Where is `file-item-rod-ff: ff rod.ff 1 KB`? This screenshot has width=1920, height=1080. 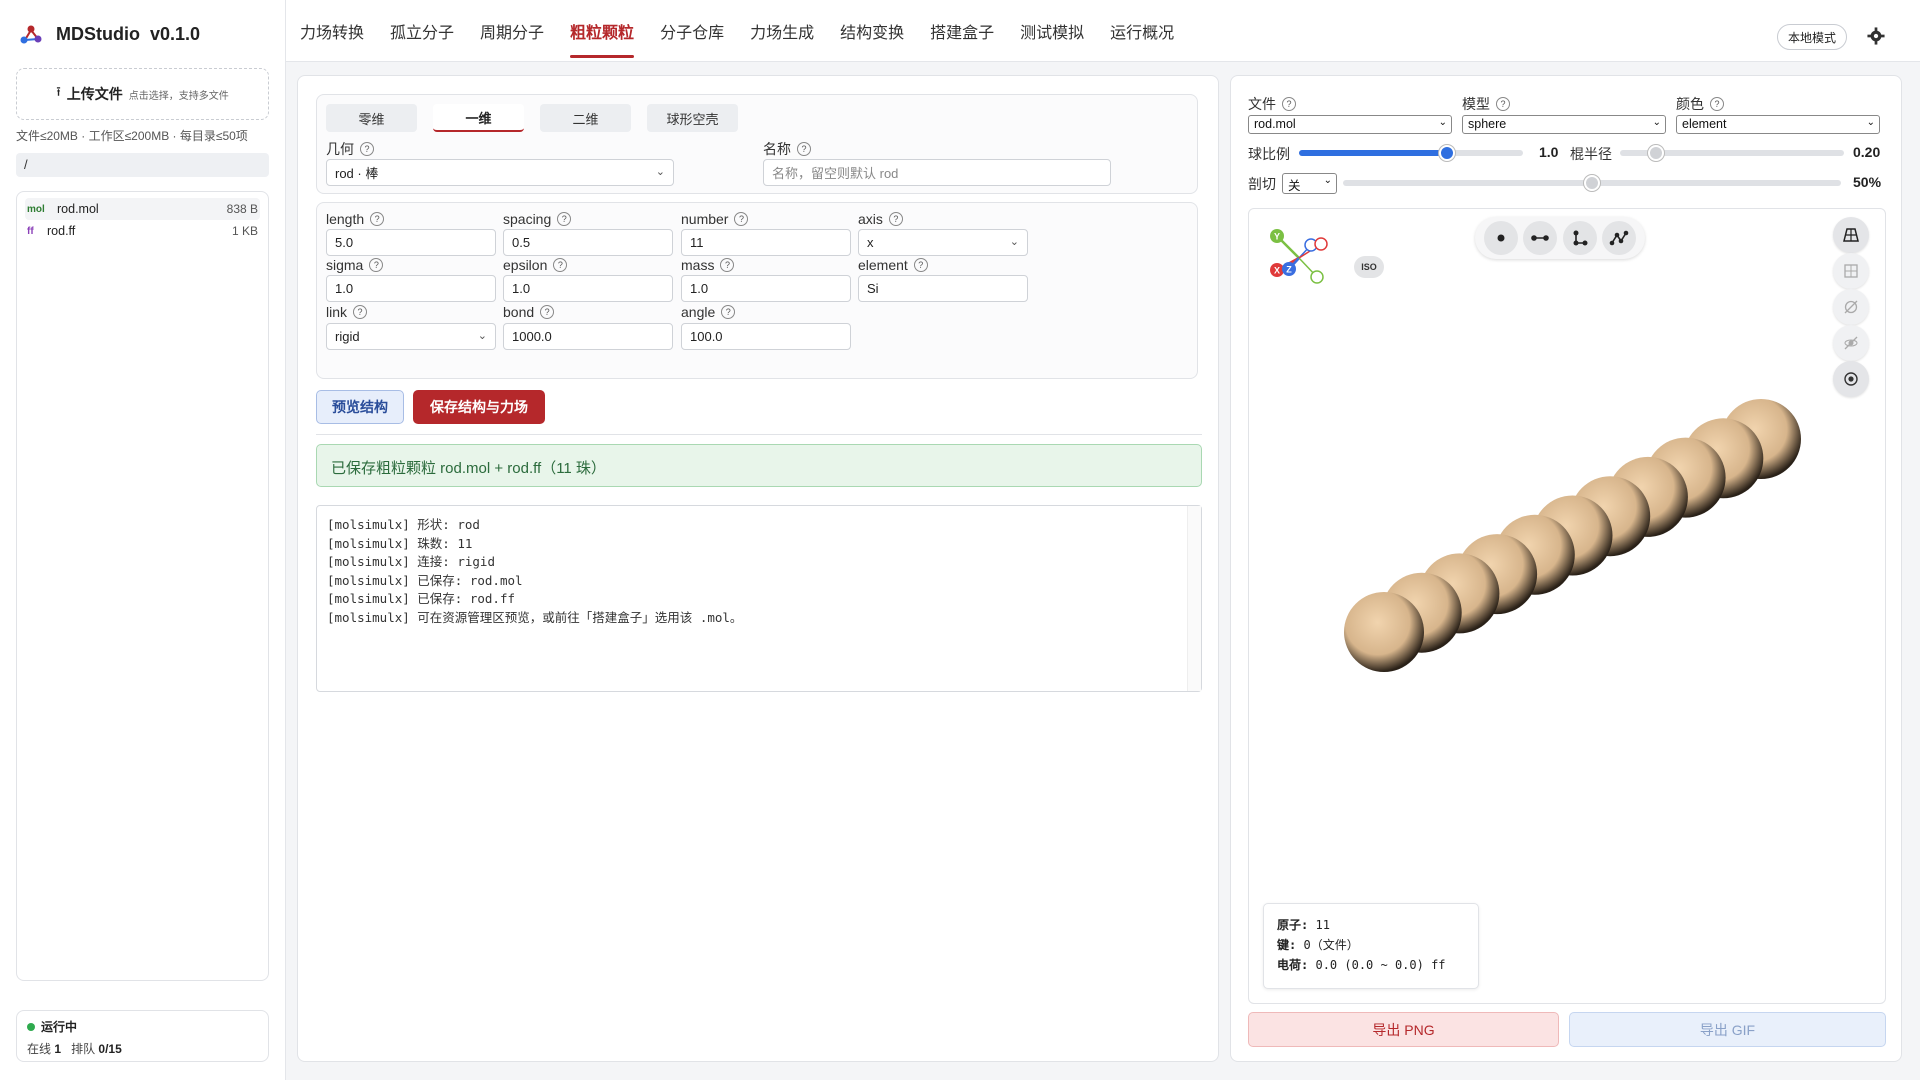 file-item-rod-ff: ff rod.ff 1 KB is located at coordinates (142, 231).